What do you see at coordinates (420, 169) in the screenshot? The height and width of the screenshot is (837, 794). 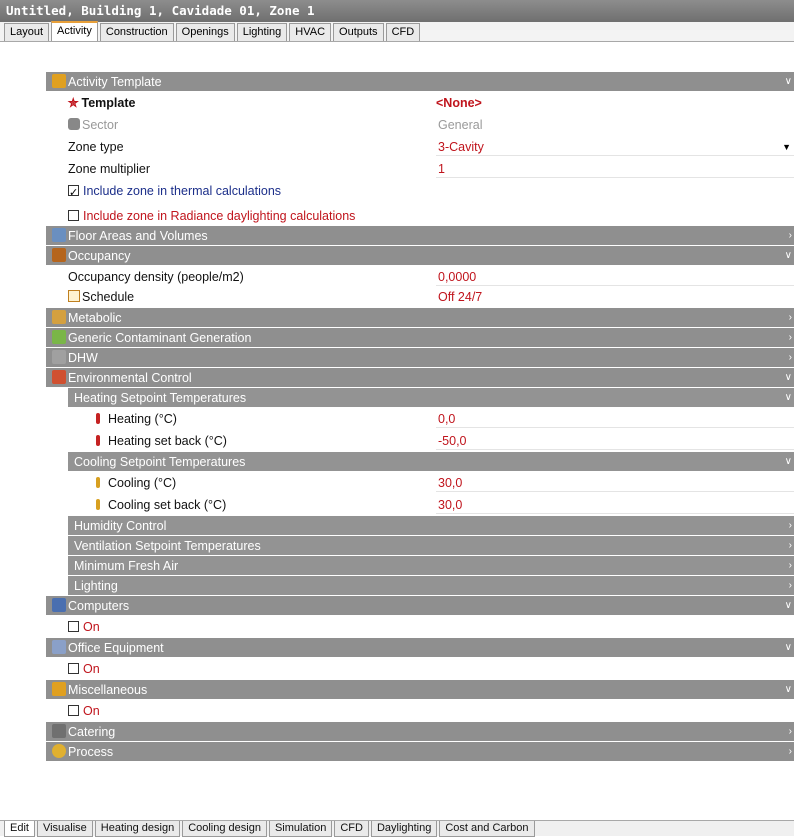 I see `zone-multiplier-row: Zone multiplier 1` at bounding box center [420, 169].